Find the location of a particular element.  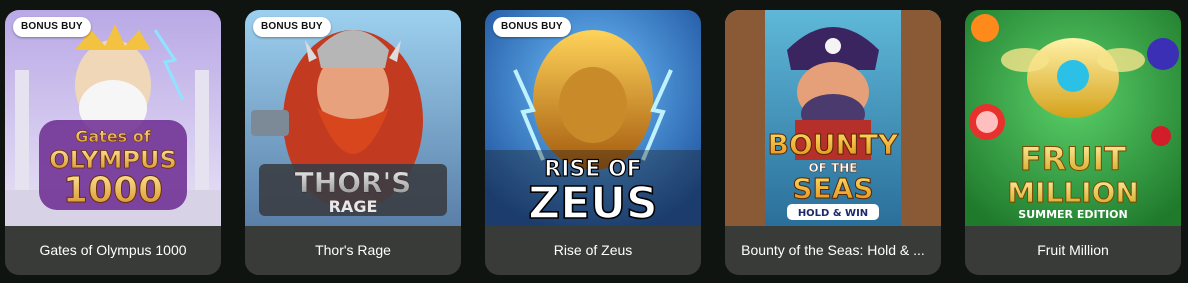

game-logo-line: ZEUS is located at coordinates (592, 202).